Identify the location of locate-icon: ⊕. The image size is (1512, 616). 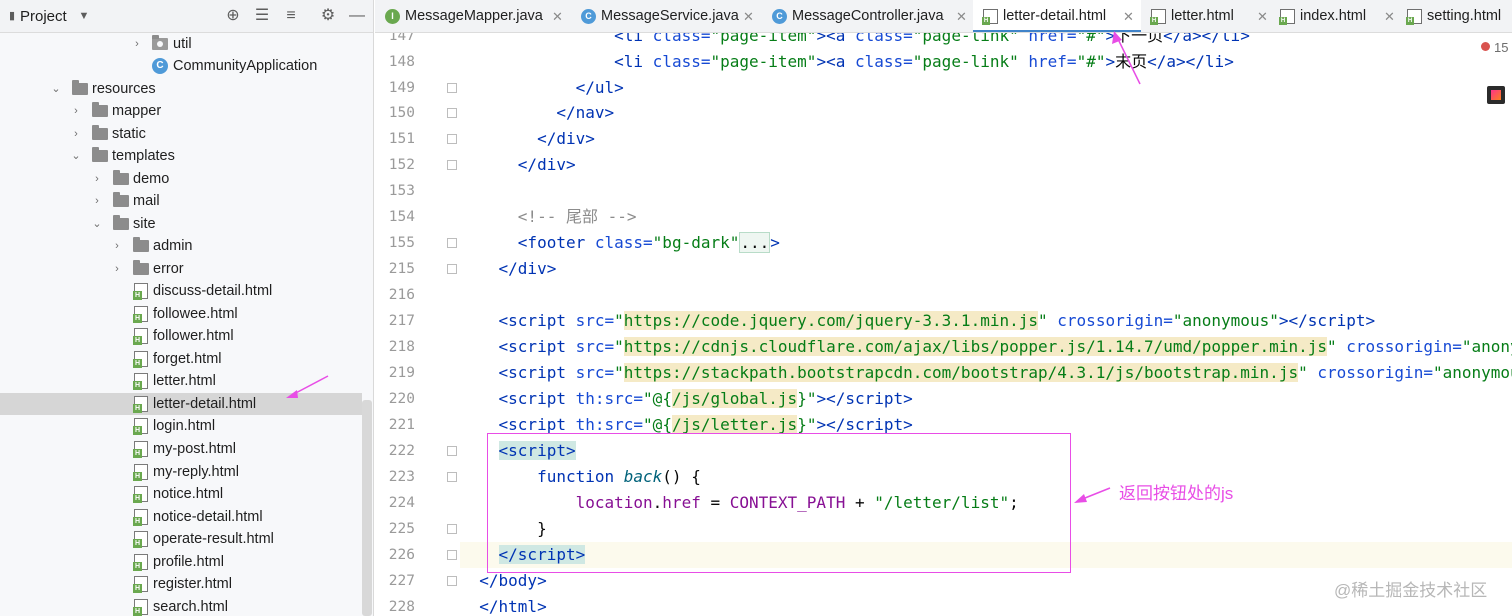
(233, 16).